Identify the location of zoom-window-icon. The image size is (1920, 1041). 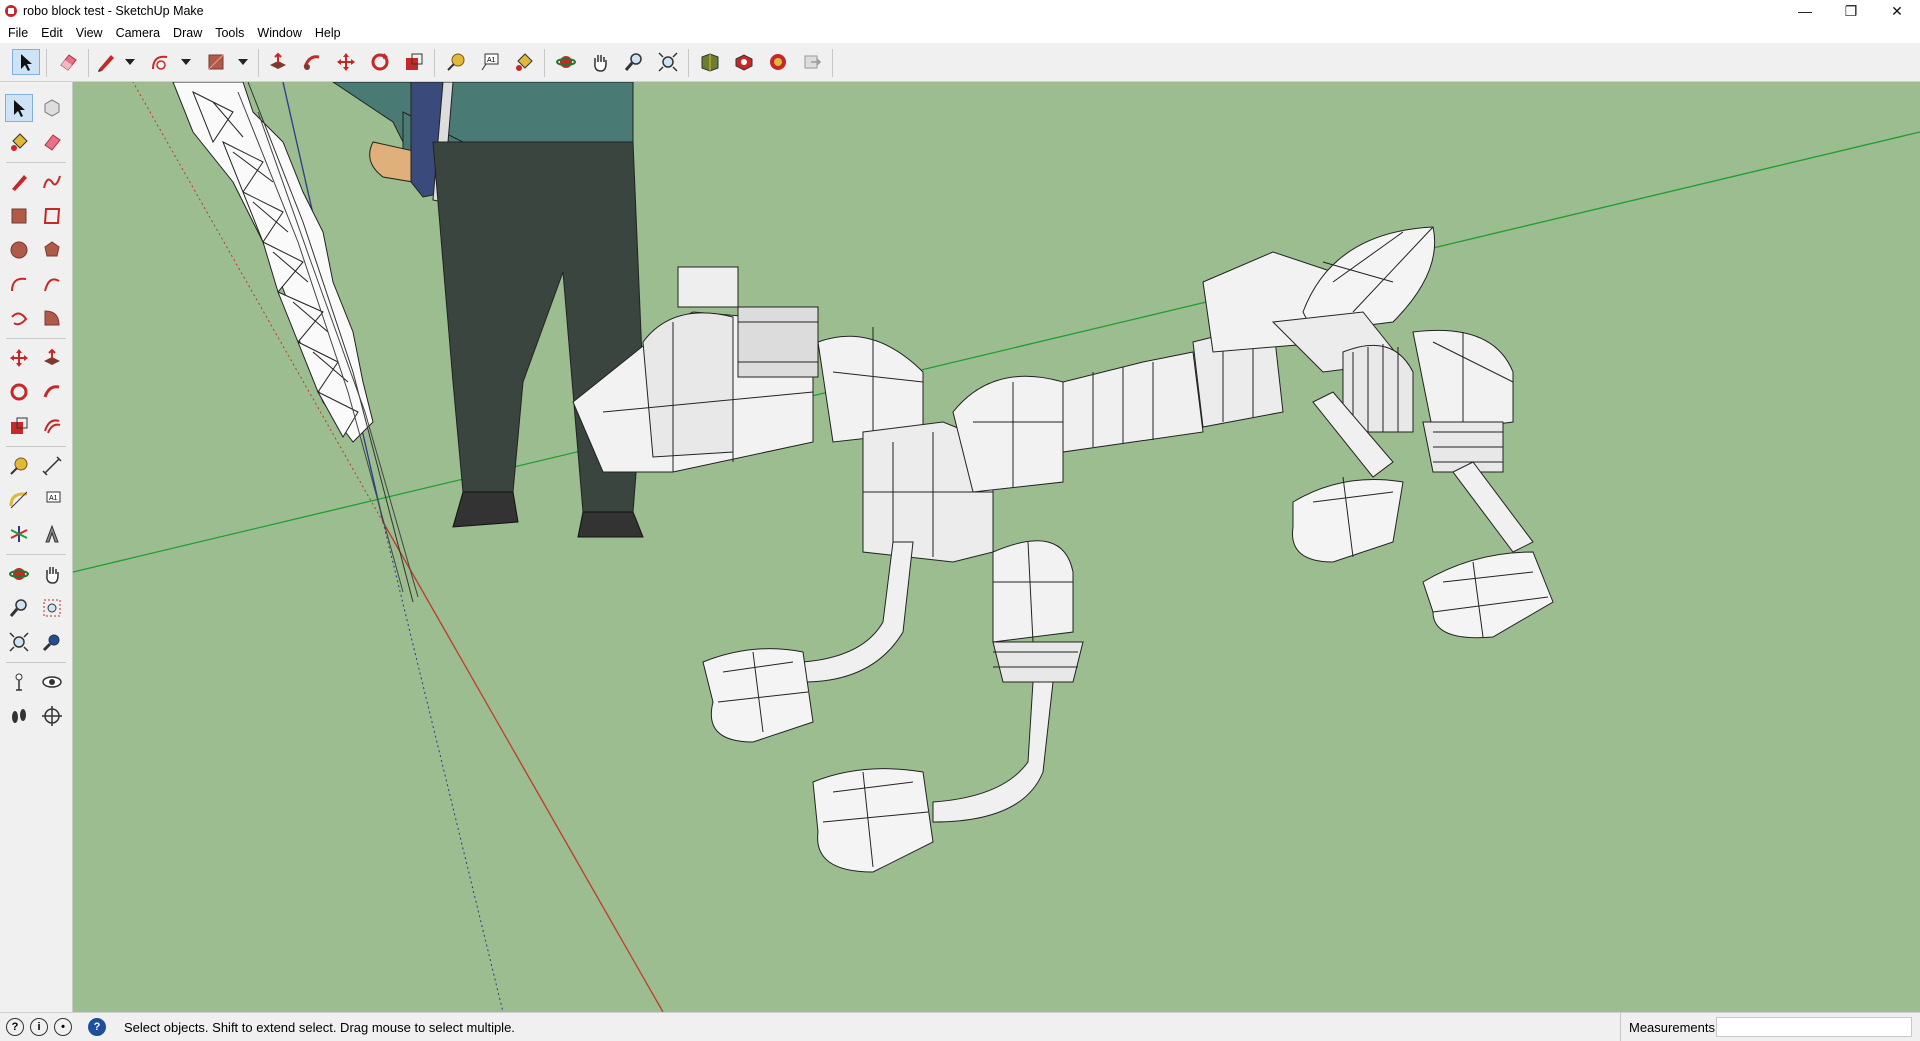
(52, 608).